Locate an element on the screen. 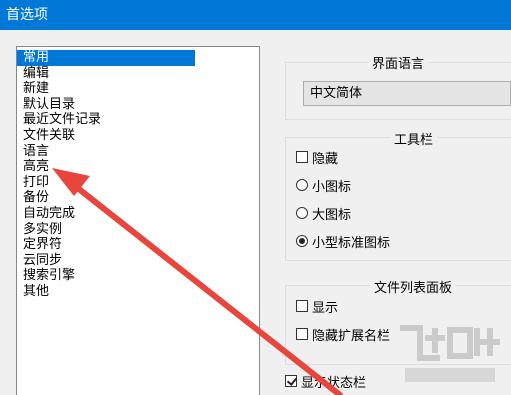 This screenshot has width=511, height=395. category-item-other: 其他 is located at coordinates (106, 292).